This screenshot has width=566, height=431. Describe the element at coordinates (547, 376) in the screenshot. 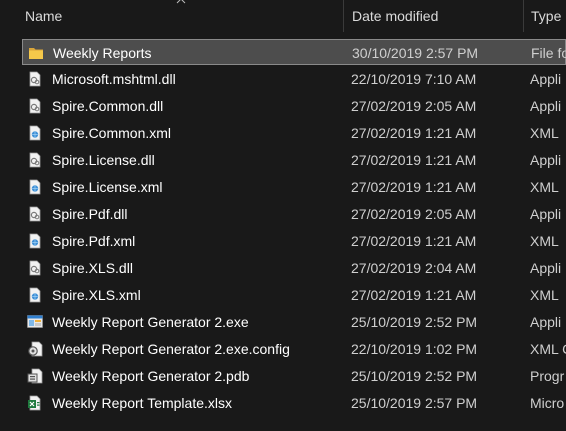

I see `file-type: Progr` at that location.